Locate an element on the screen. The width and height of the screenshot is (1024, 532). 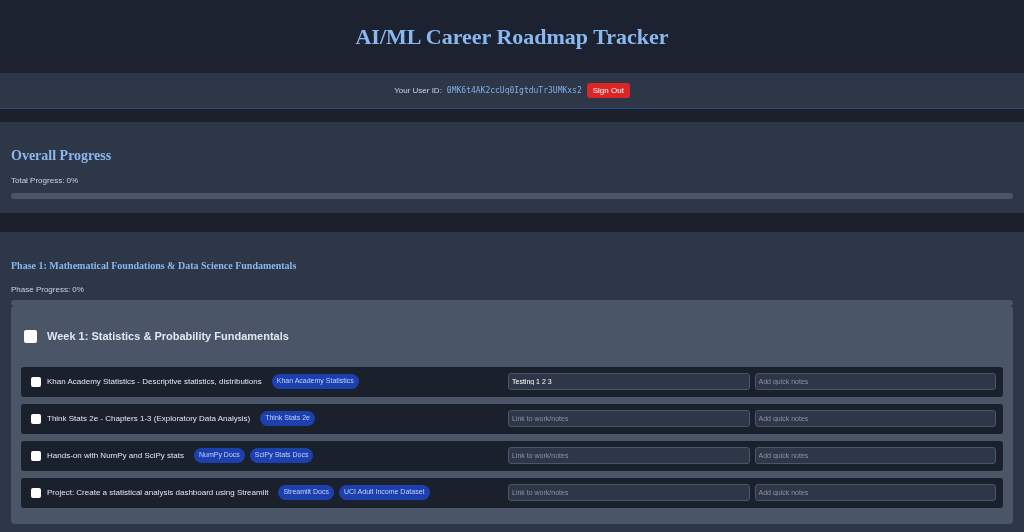
task-text: Think Stats 2e - Chapters 1-3 (Exploratory Data Analysis) is located at coordinates (149, 418).